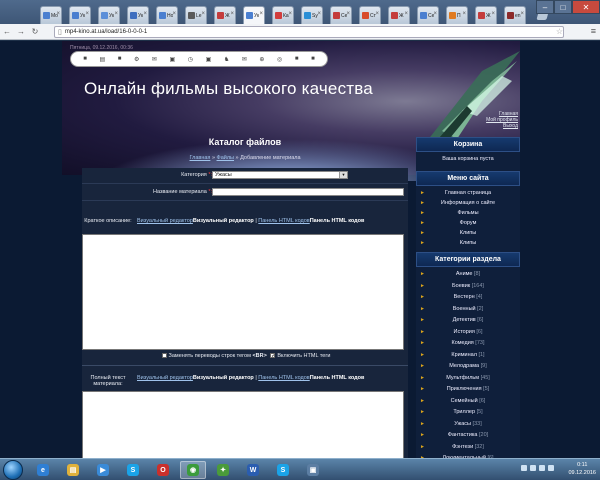  What do you see at coordinates (283, 15) in the screenshot?
I see `browser-tab: Ка ×` at bounding box center [283, 15].